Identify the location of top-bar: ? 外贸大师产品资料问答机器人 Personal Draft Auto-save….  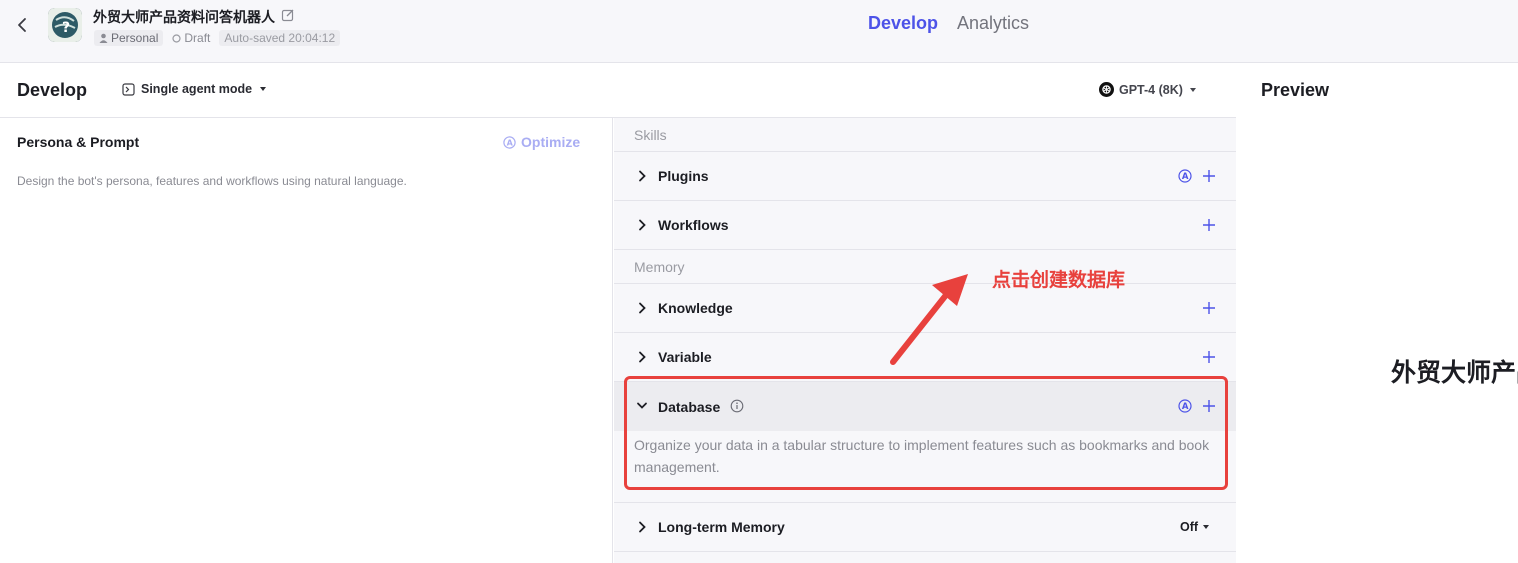
(759, 31).